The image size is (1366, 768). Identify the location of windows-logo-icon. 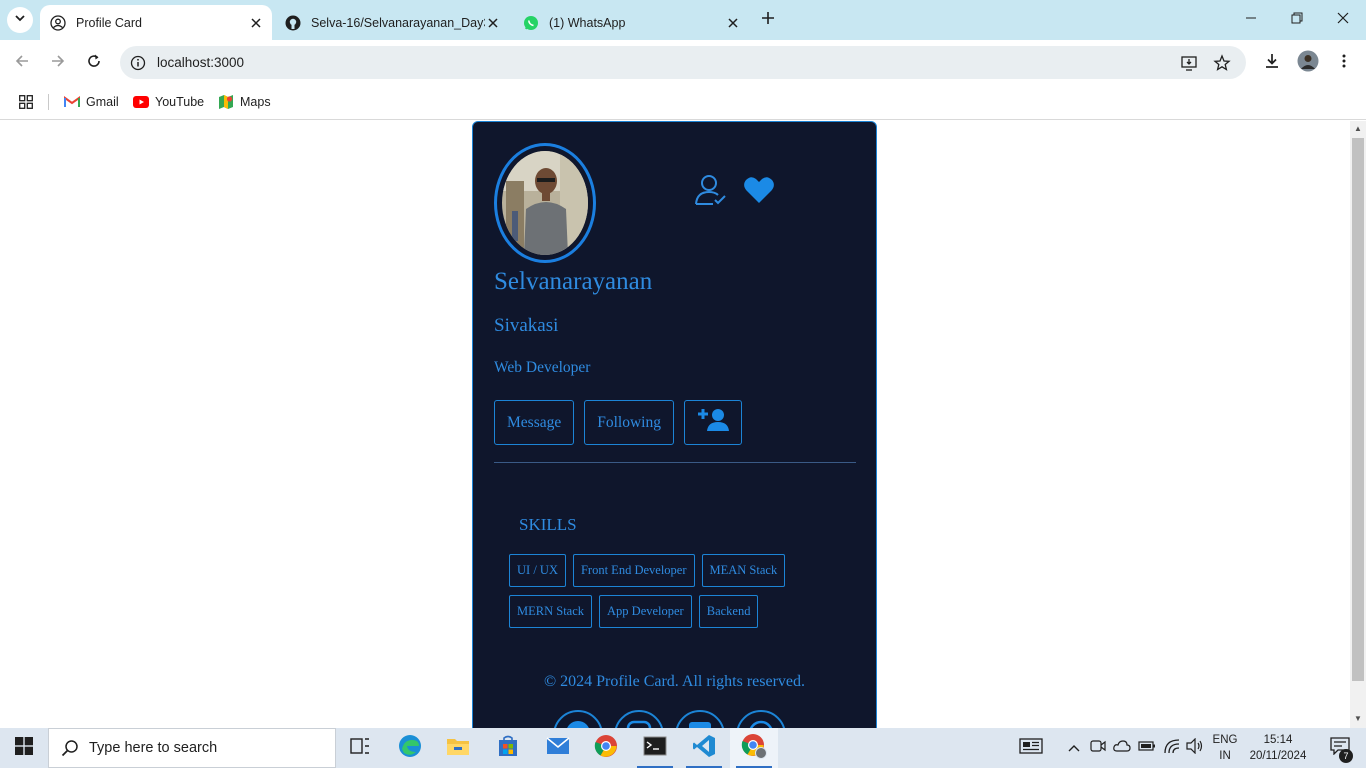
(24, 748).